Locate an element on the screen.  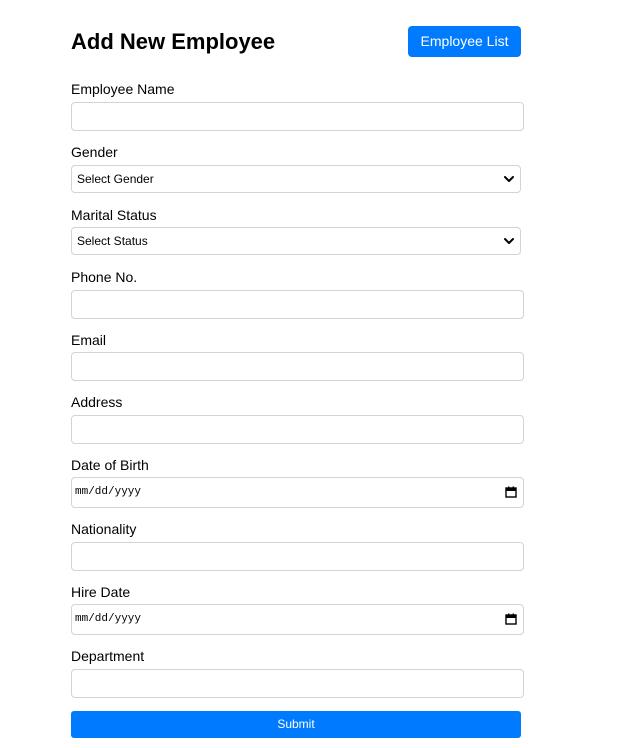
employee-list-button: Employee List is located at coordinates (464, 41).